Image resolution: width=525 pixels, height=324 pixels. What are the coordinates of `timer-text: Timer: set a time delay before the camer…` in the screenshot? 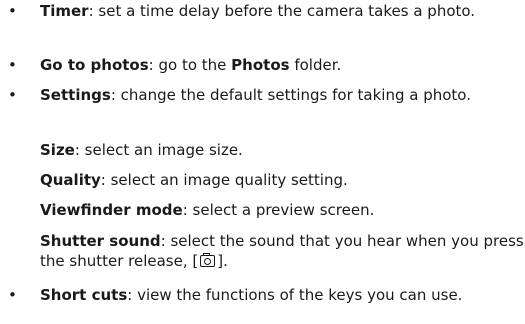 It's located at (282, 12).